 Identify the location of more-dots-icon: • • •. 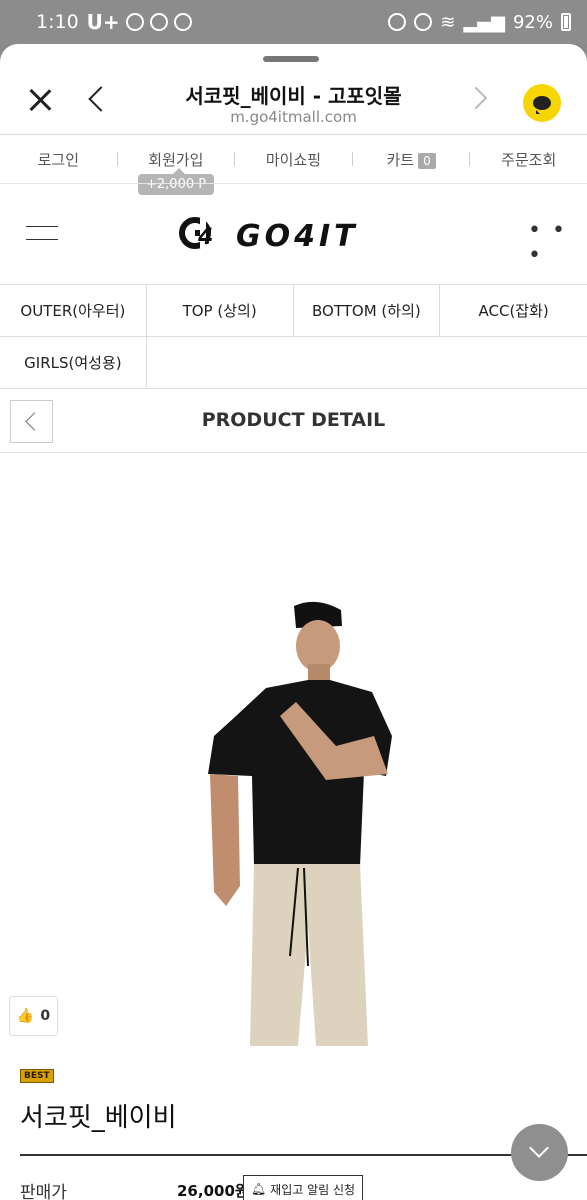
(557, 243).